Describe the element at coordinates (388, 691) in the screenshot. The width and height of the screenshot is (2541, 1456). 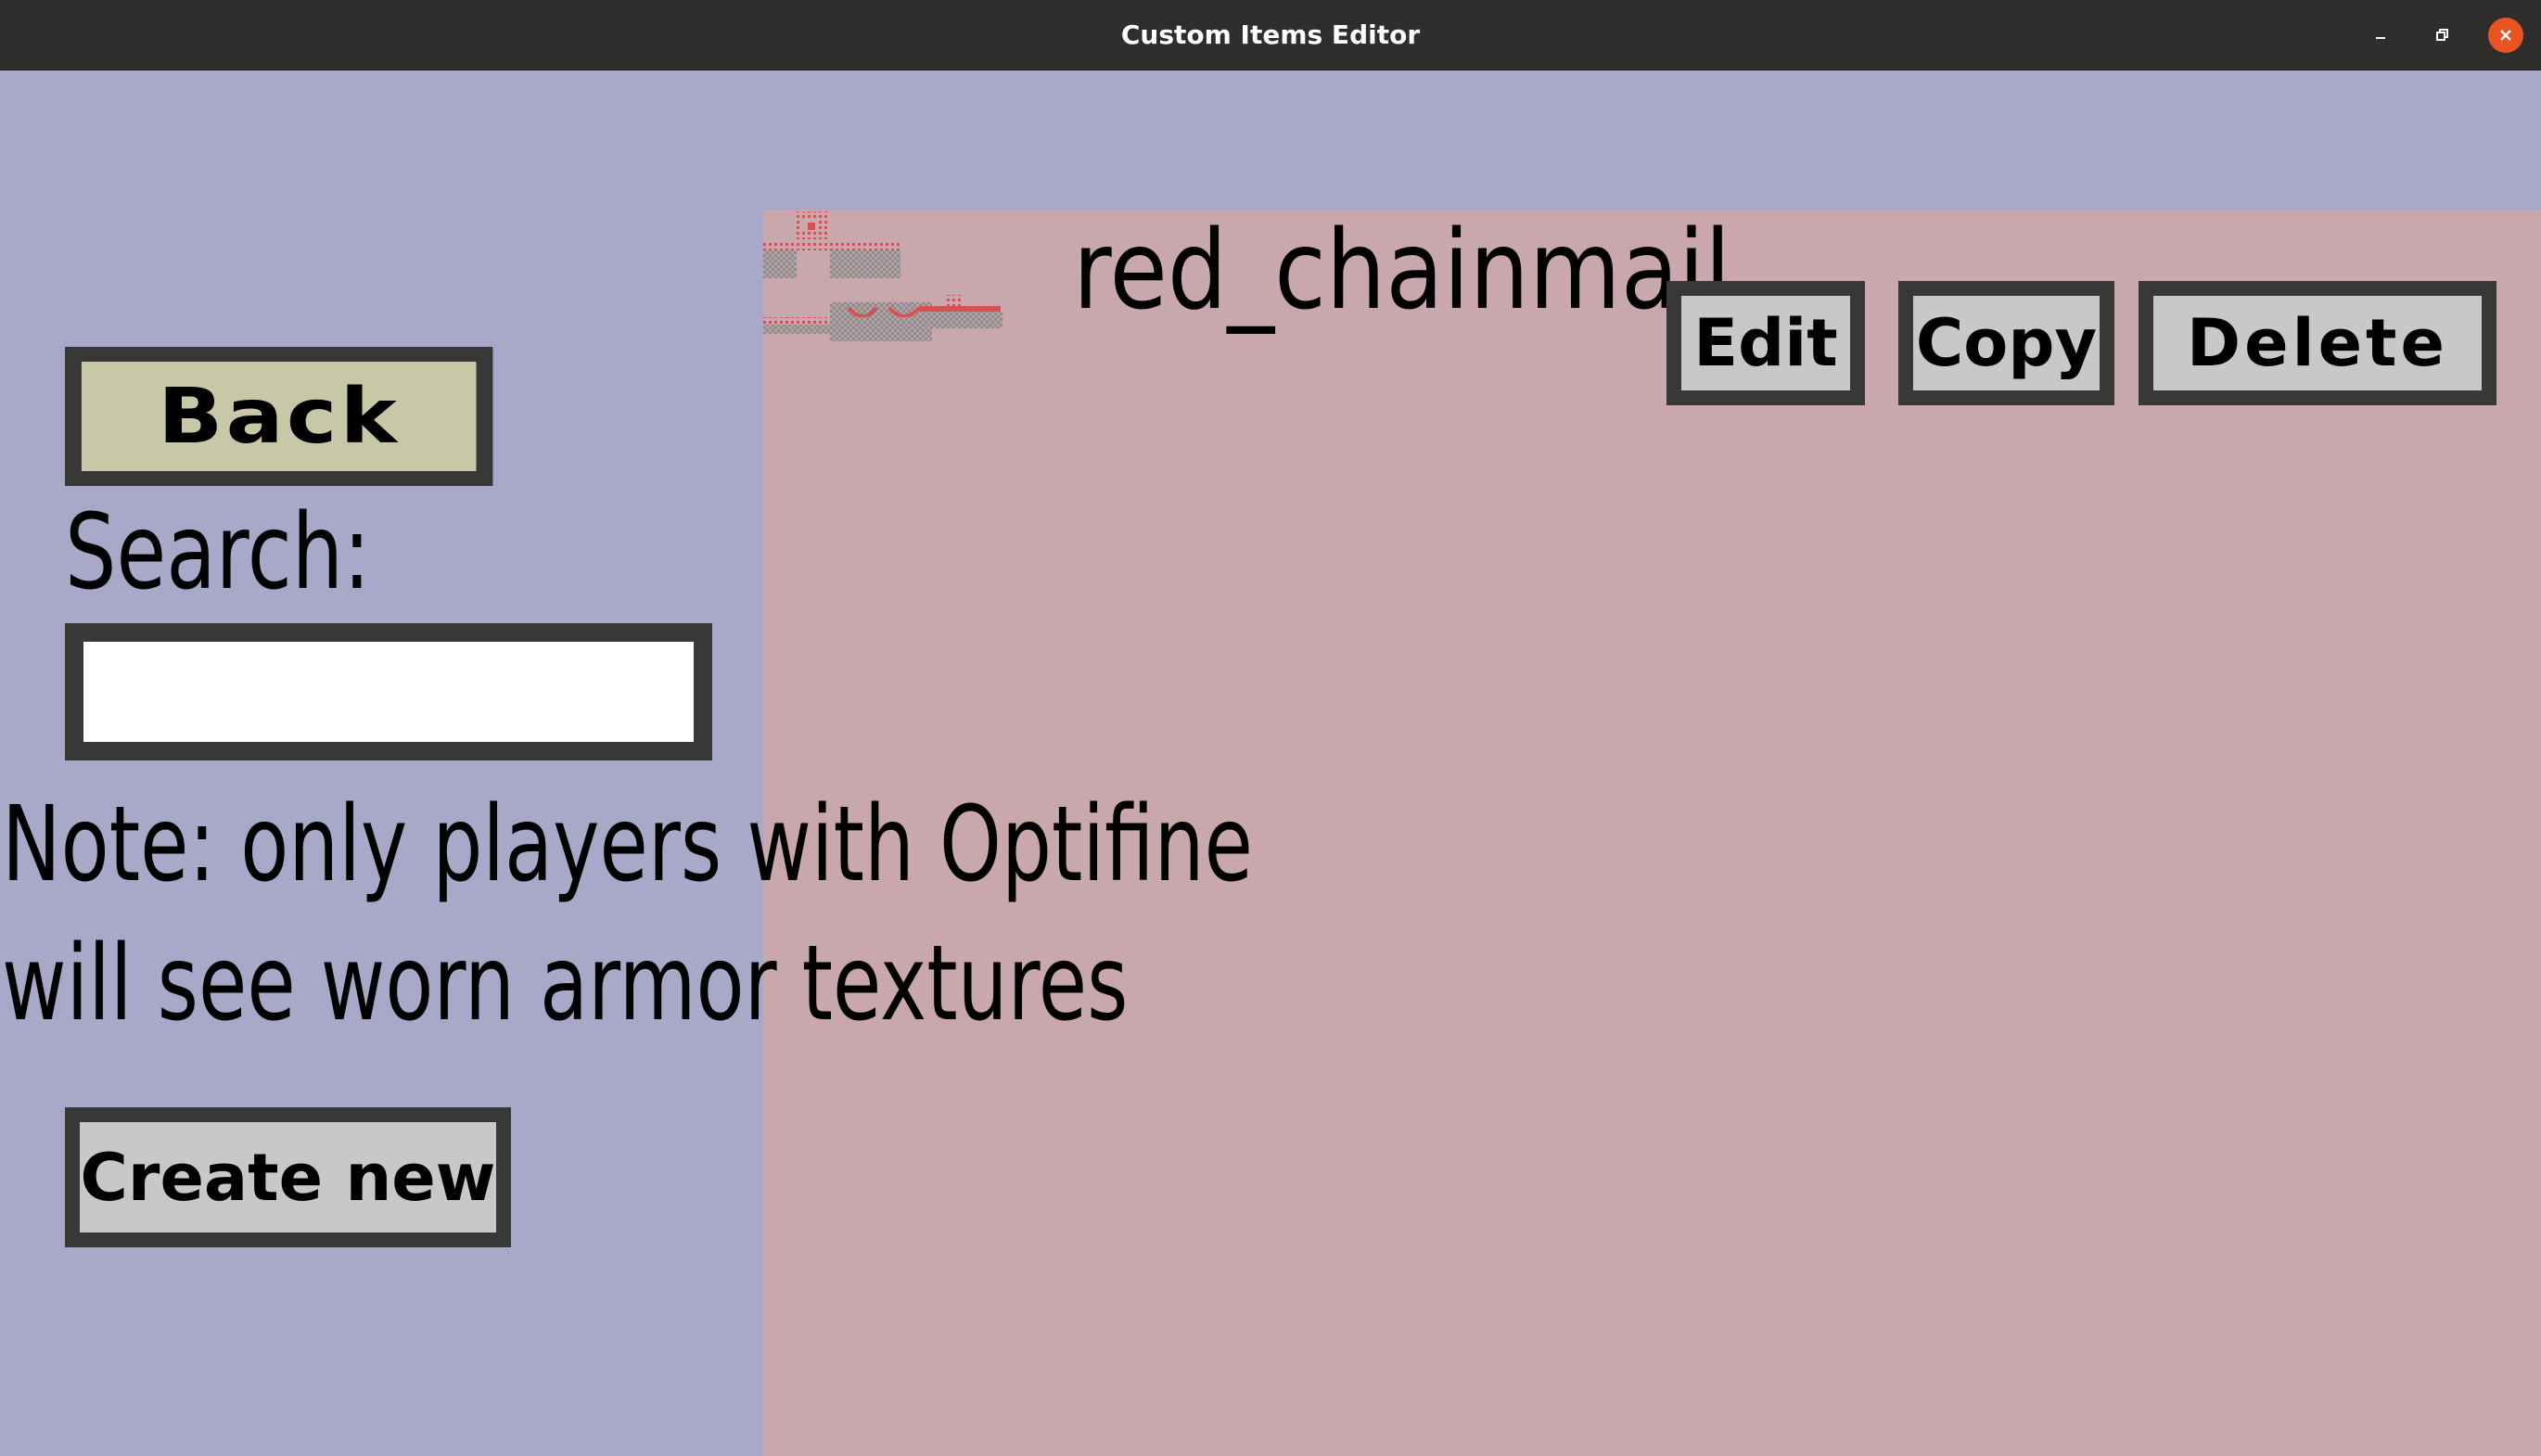
I see `search-input` at that location.